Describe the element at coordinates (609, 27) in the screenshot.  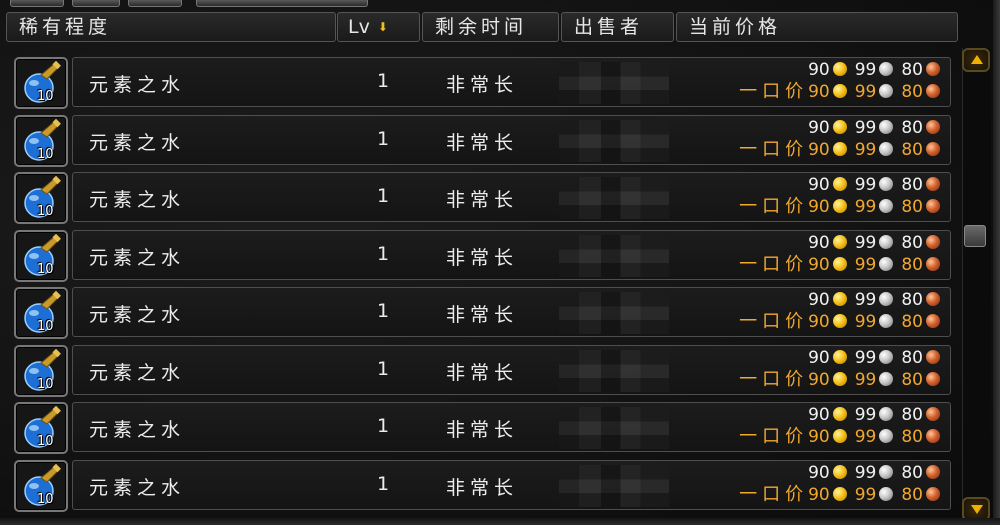
I see `column-header-seller-label: 出售者` at that location.